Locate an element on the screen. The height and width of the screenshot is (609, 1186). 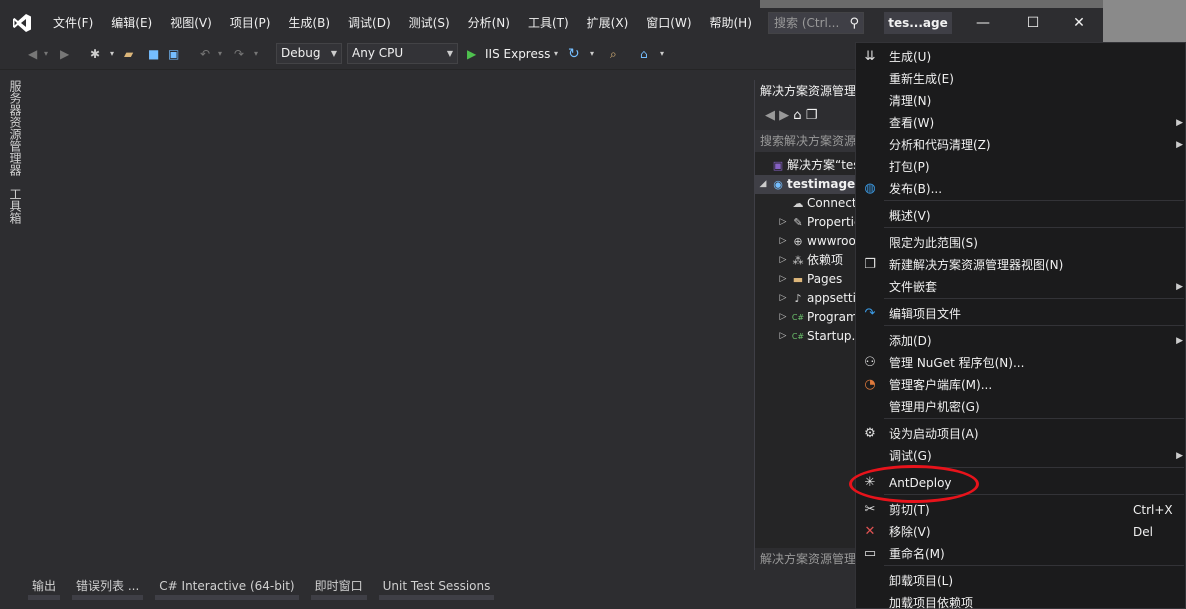
forward-icon: ▶ is located at coordinates (784, 115).